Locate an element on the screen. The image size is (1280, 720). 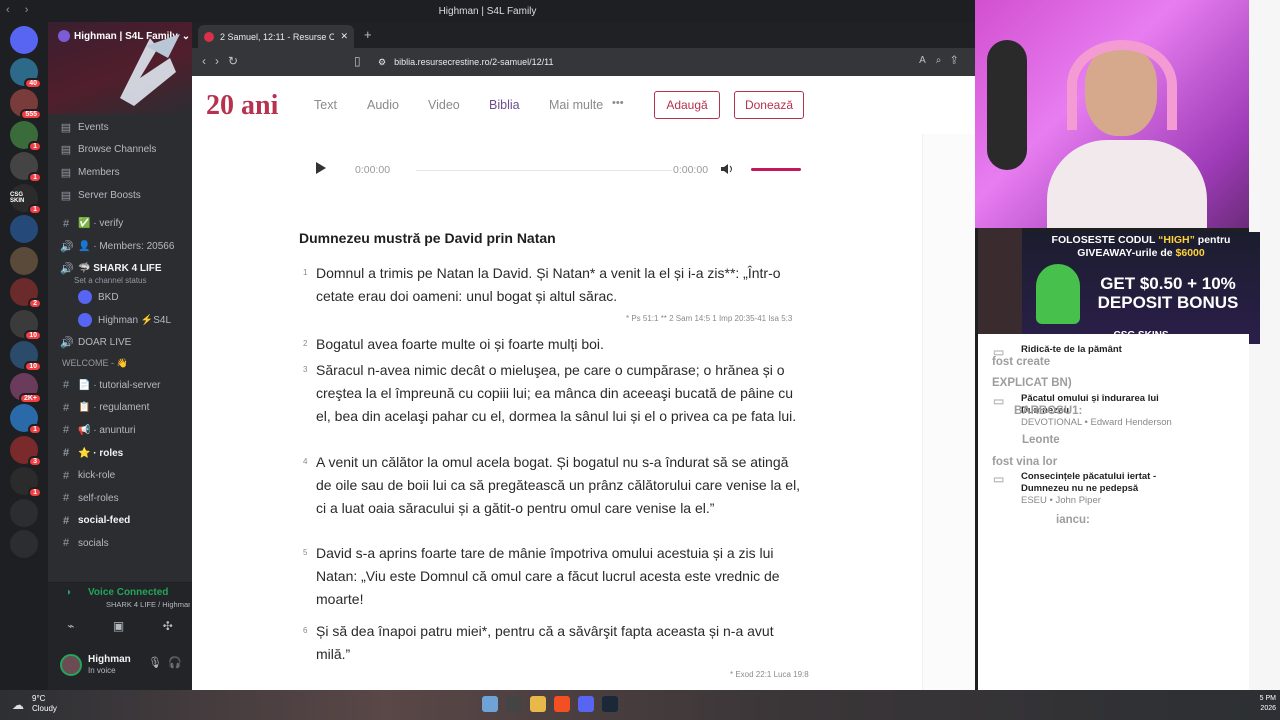
channel-item: # ✅ · verify is located at coordinates (120, 223).